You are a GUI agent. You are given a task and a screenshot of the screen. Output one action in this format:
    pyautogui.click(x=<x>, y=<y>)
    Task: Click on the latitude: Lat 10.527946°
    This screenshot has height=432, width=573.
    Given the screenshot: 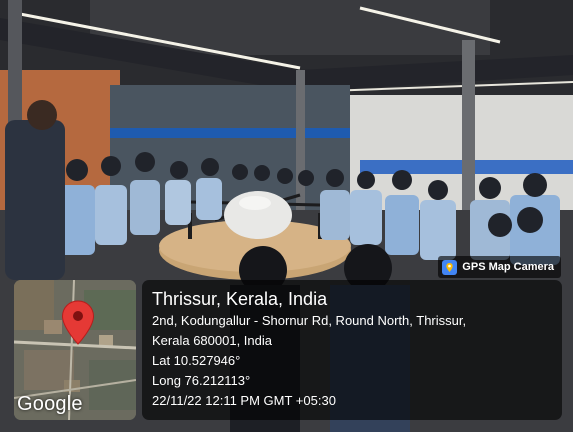 What is the action you would take?
    pyautogui.click(x=196, y=360)
    